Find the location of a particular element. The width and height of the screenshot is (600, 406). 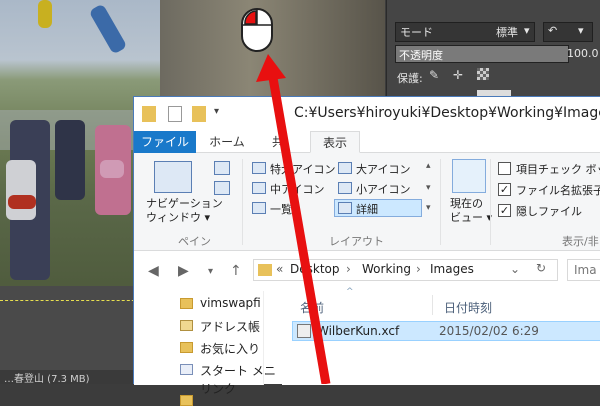

folder-icon is located at coordinates (186, 400).